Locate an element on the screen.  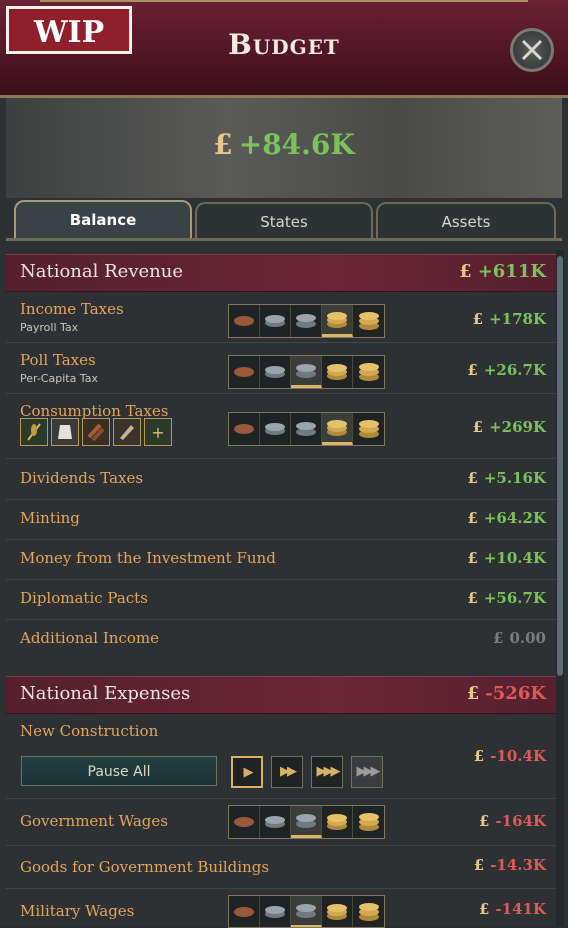
taxed-goods: + is located at coordinates (96, 432).